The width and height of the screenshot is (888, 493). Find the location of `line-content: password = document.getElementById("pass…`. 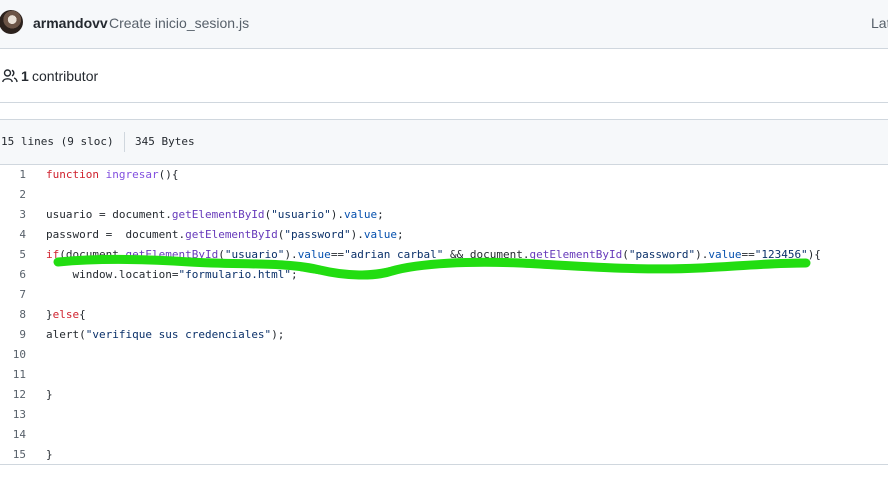

line-content: password = document.getElementById("pass… is located at coordinates (225, 234).